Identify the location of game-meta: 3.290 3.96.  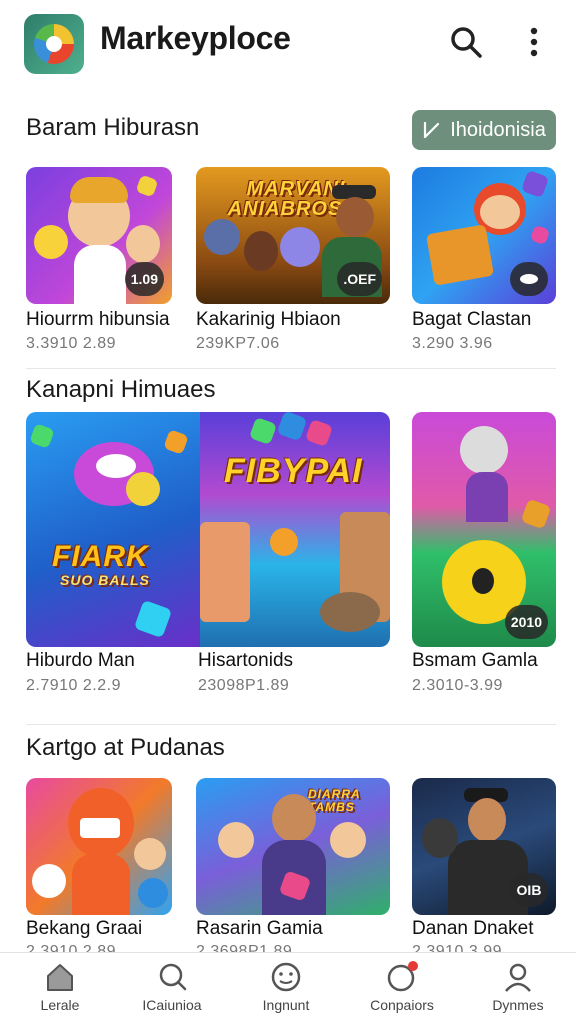
(452, 343).